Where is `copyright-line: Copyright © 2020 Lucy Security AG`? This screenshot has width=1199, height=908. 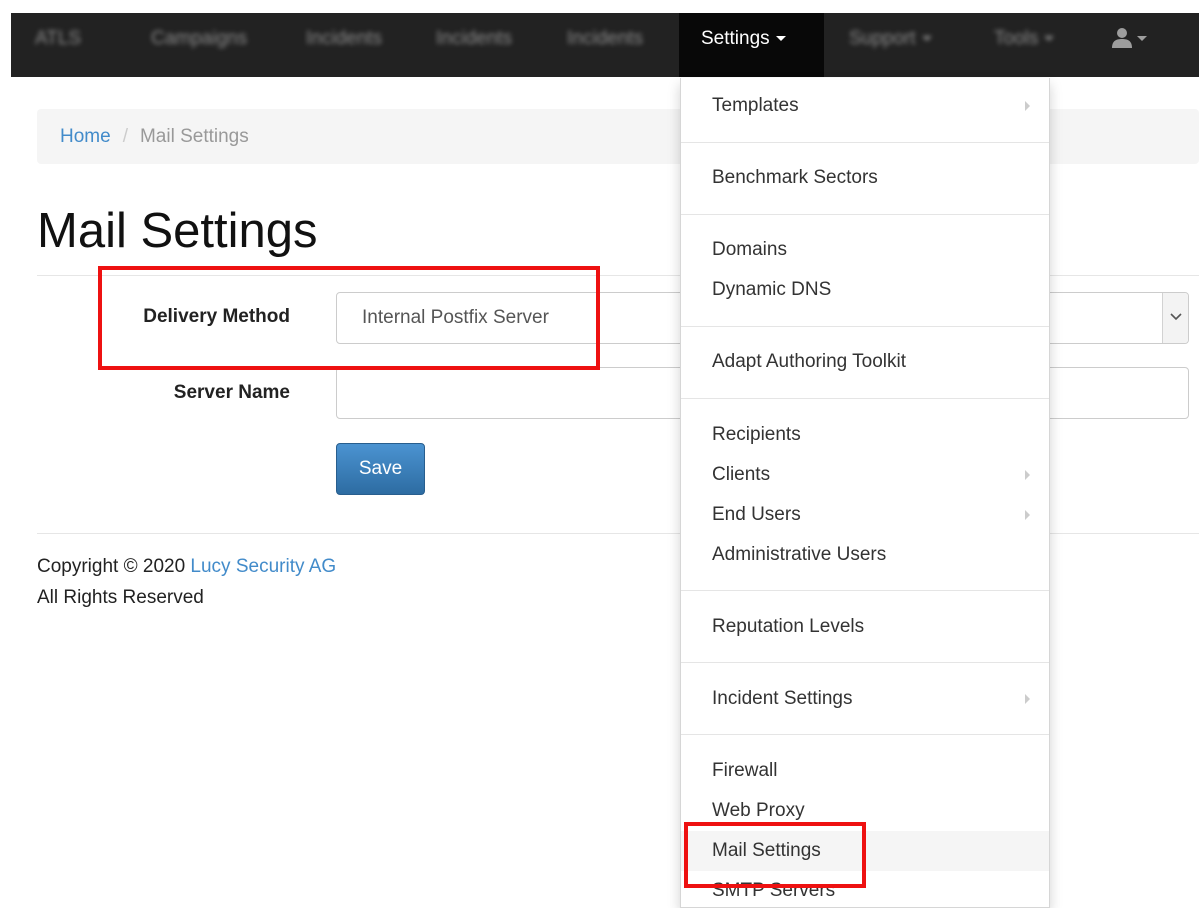
copyright-line: Copyright © 2020 Lucy Security AG is located at coordinates (186, 566).